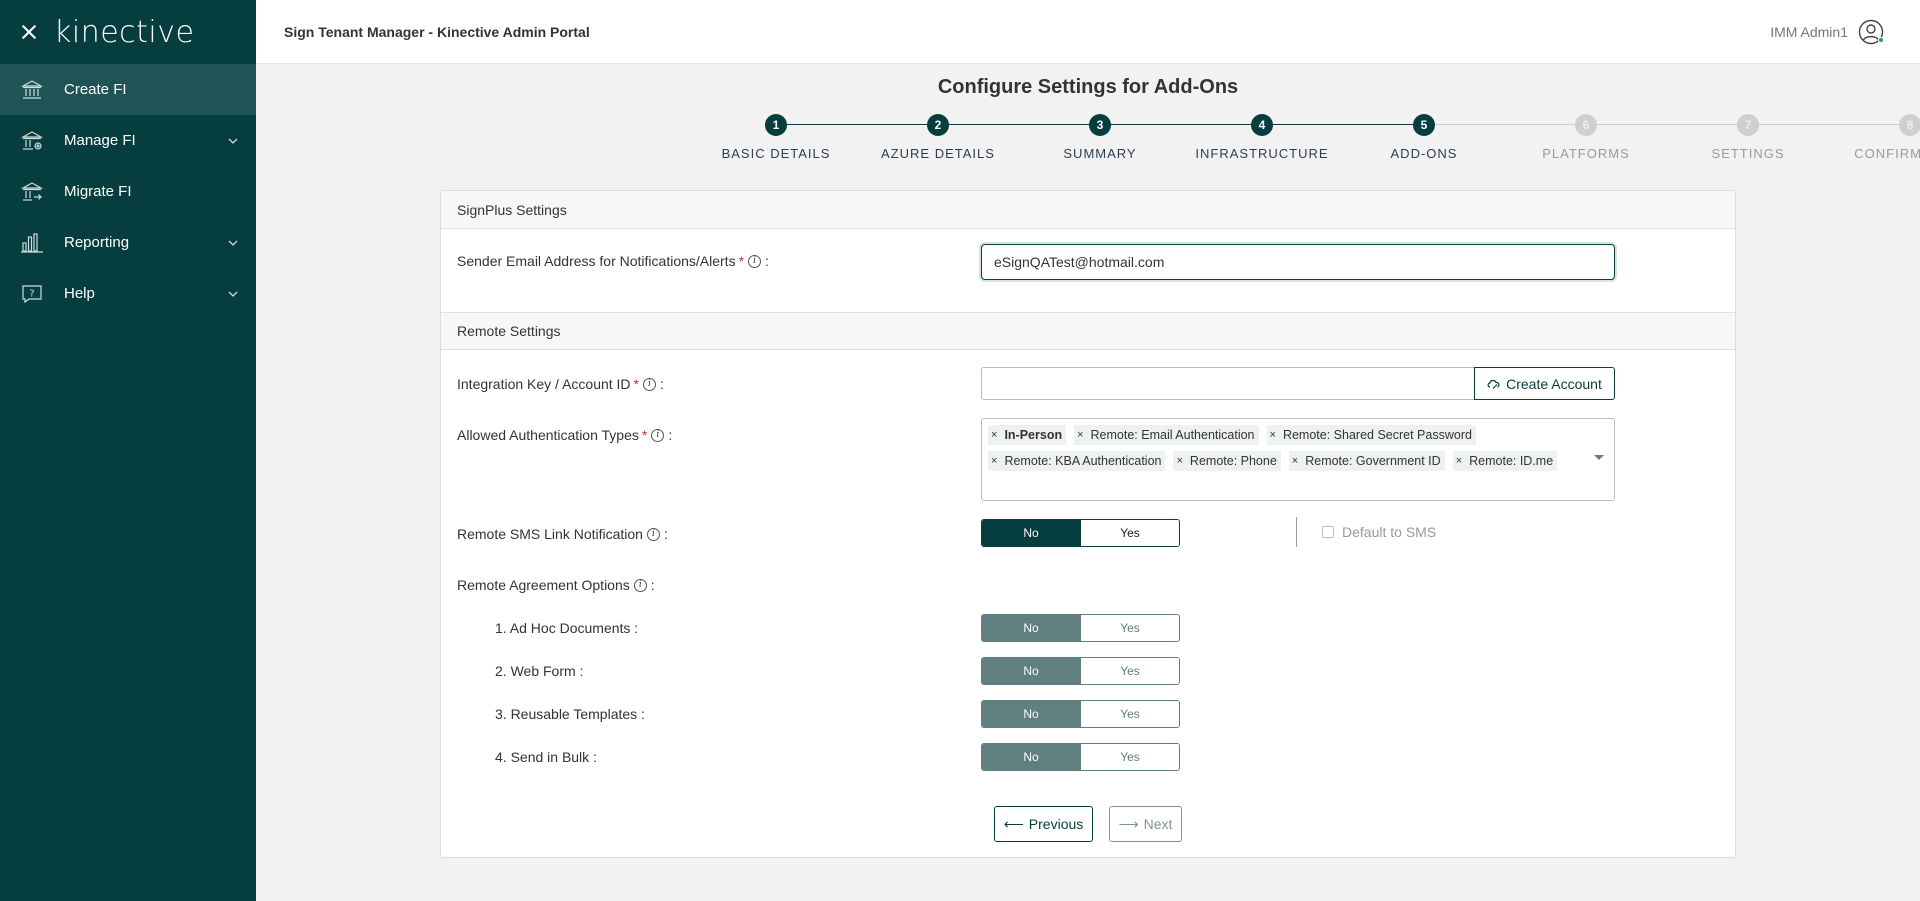  I want to click on sidebar-item-reporting: Reporting, so click(128, 242).